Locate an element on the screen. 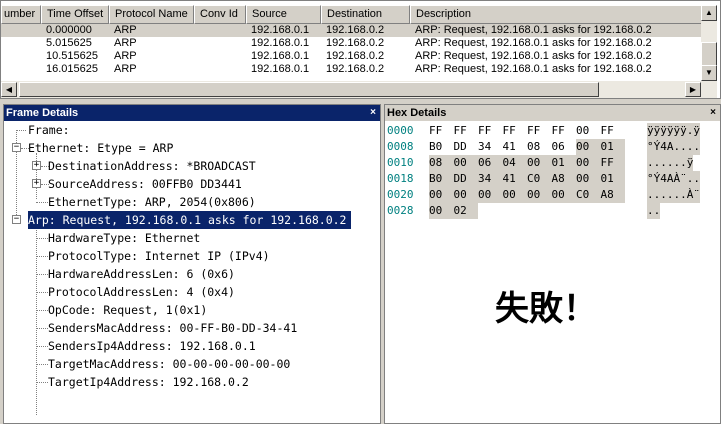  hex-details-title-bar: Hex Details × is located at coordinates (552, 113).